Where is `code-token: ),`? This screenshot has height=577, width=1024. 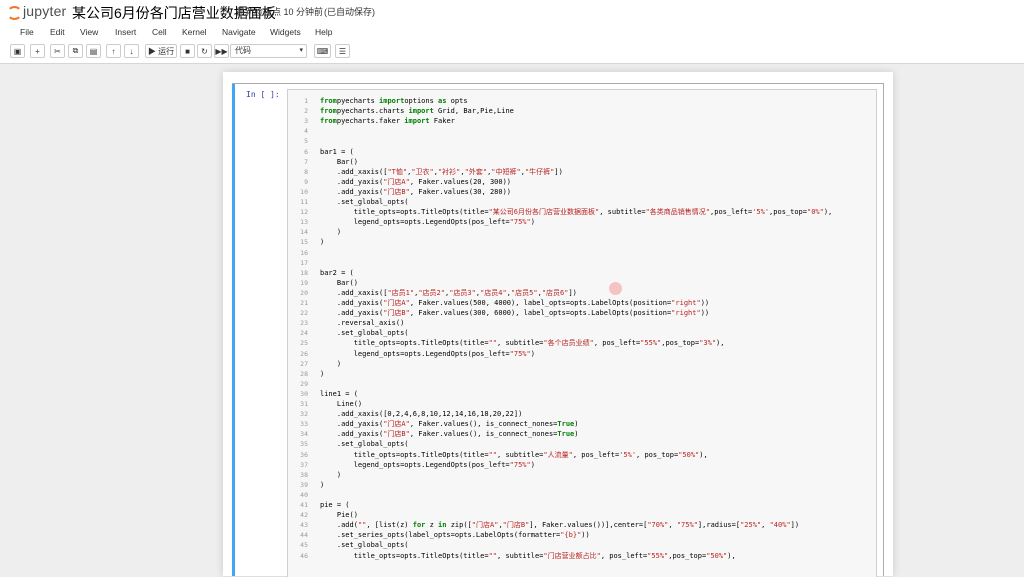
code-token: ), is located at coordinates (720, 343).